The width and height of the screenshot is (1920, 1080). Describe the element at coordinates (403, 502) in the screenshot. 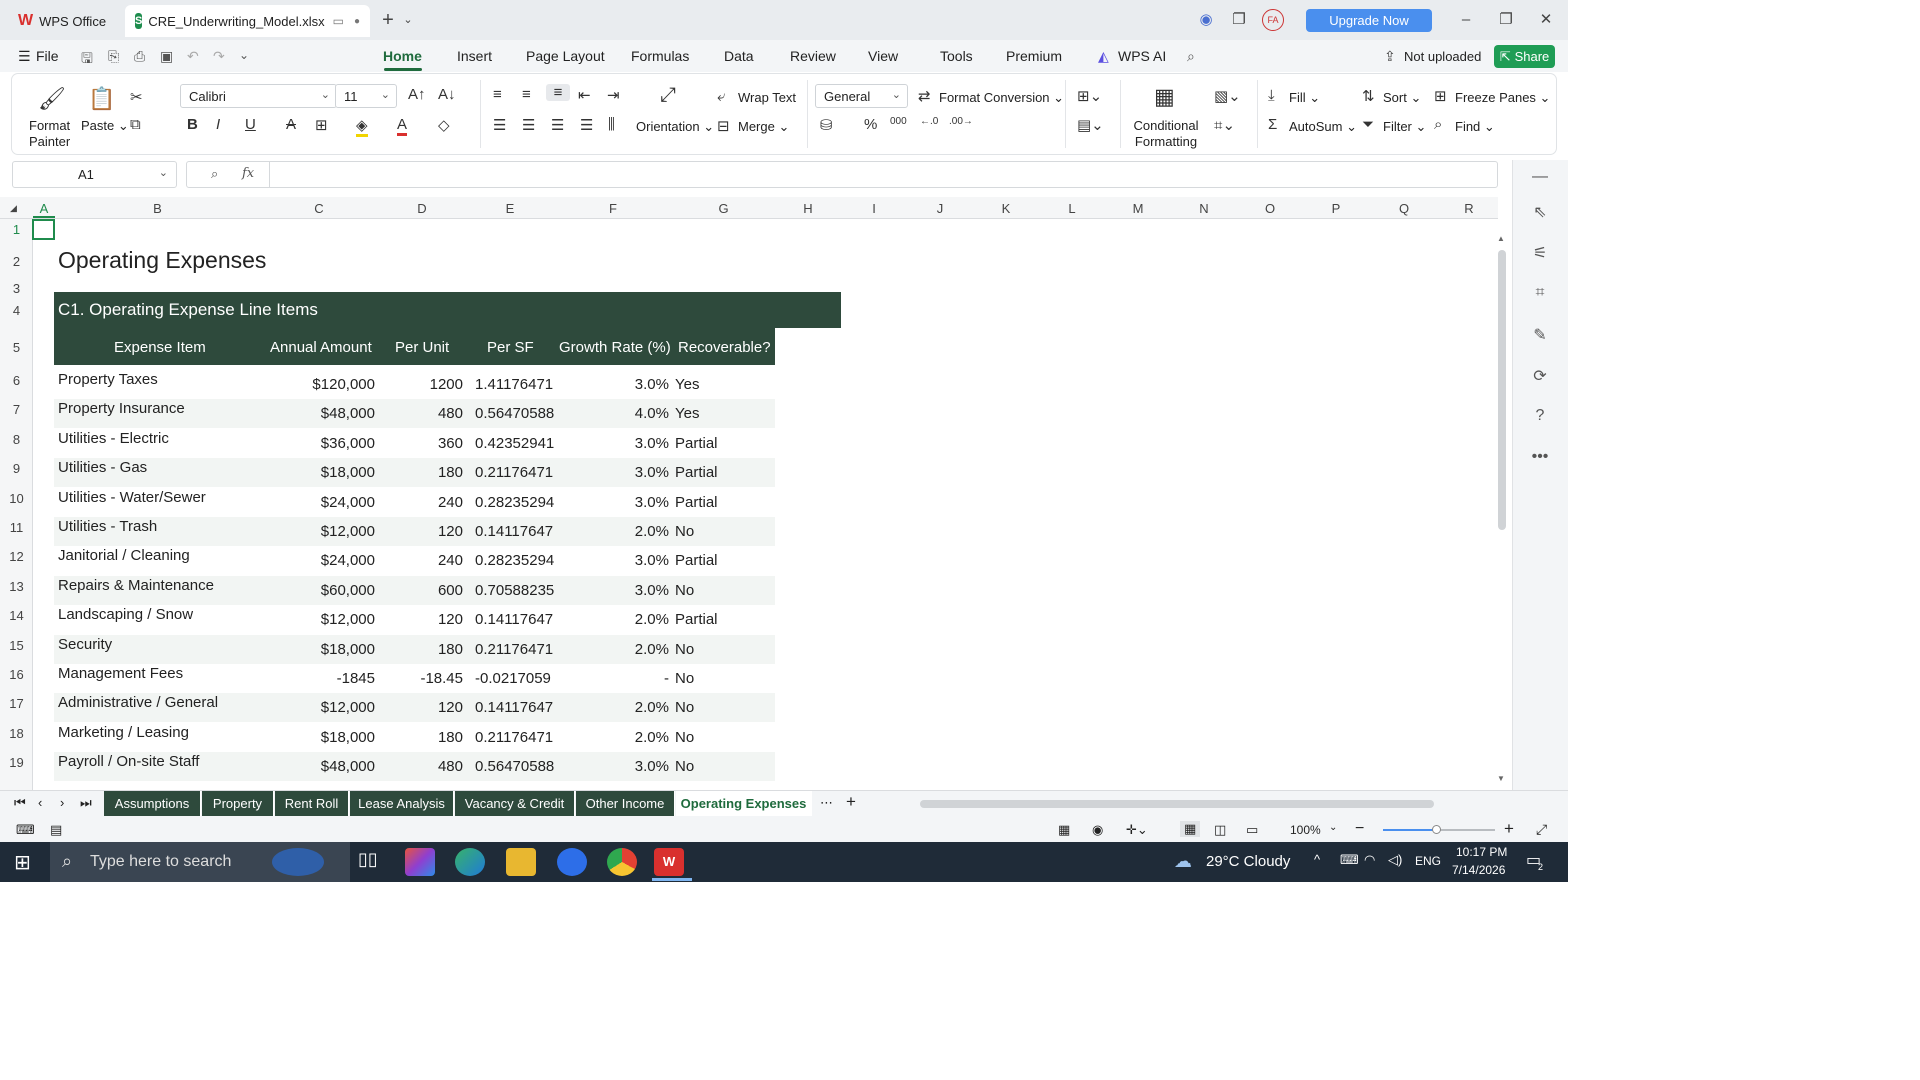

I see `cell-per-unit: 240` at that location.